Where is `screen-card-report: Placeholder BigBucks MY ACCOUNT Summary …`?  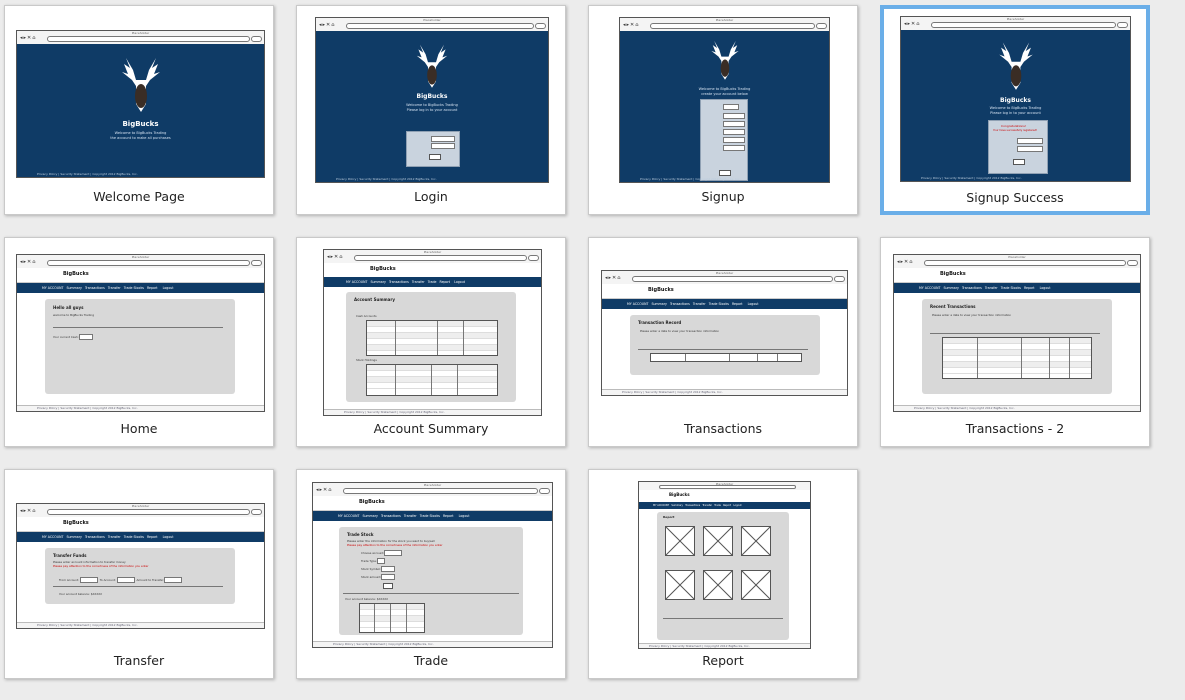 screen-card-report: Placeholder BigBucks MY ACCOUNT Summary … is located at coordinates (723, 574).